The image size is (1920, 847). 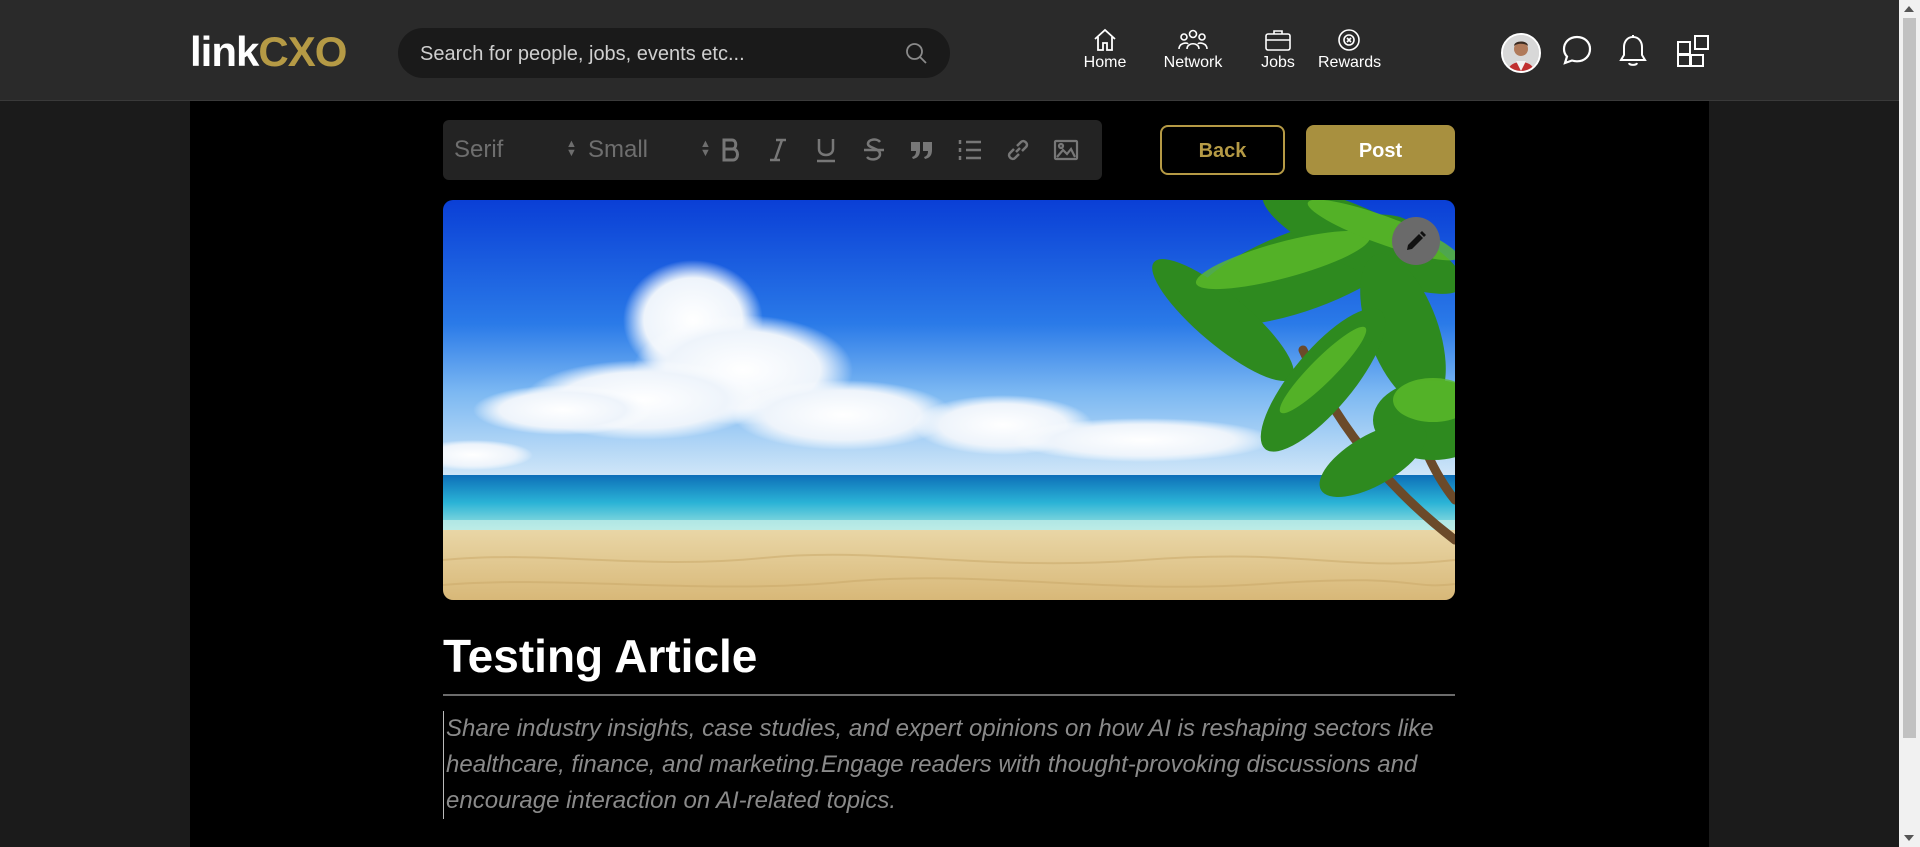 What do you see at coordinates (649, 150) in the screenshot?
I see `font-size-select: Small ▲ ▼` at bounding box center [649, 150].